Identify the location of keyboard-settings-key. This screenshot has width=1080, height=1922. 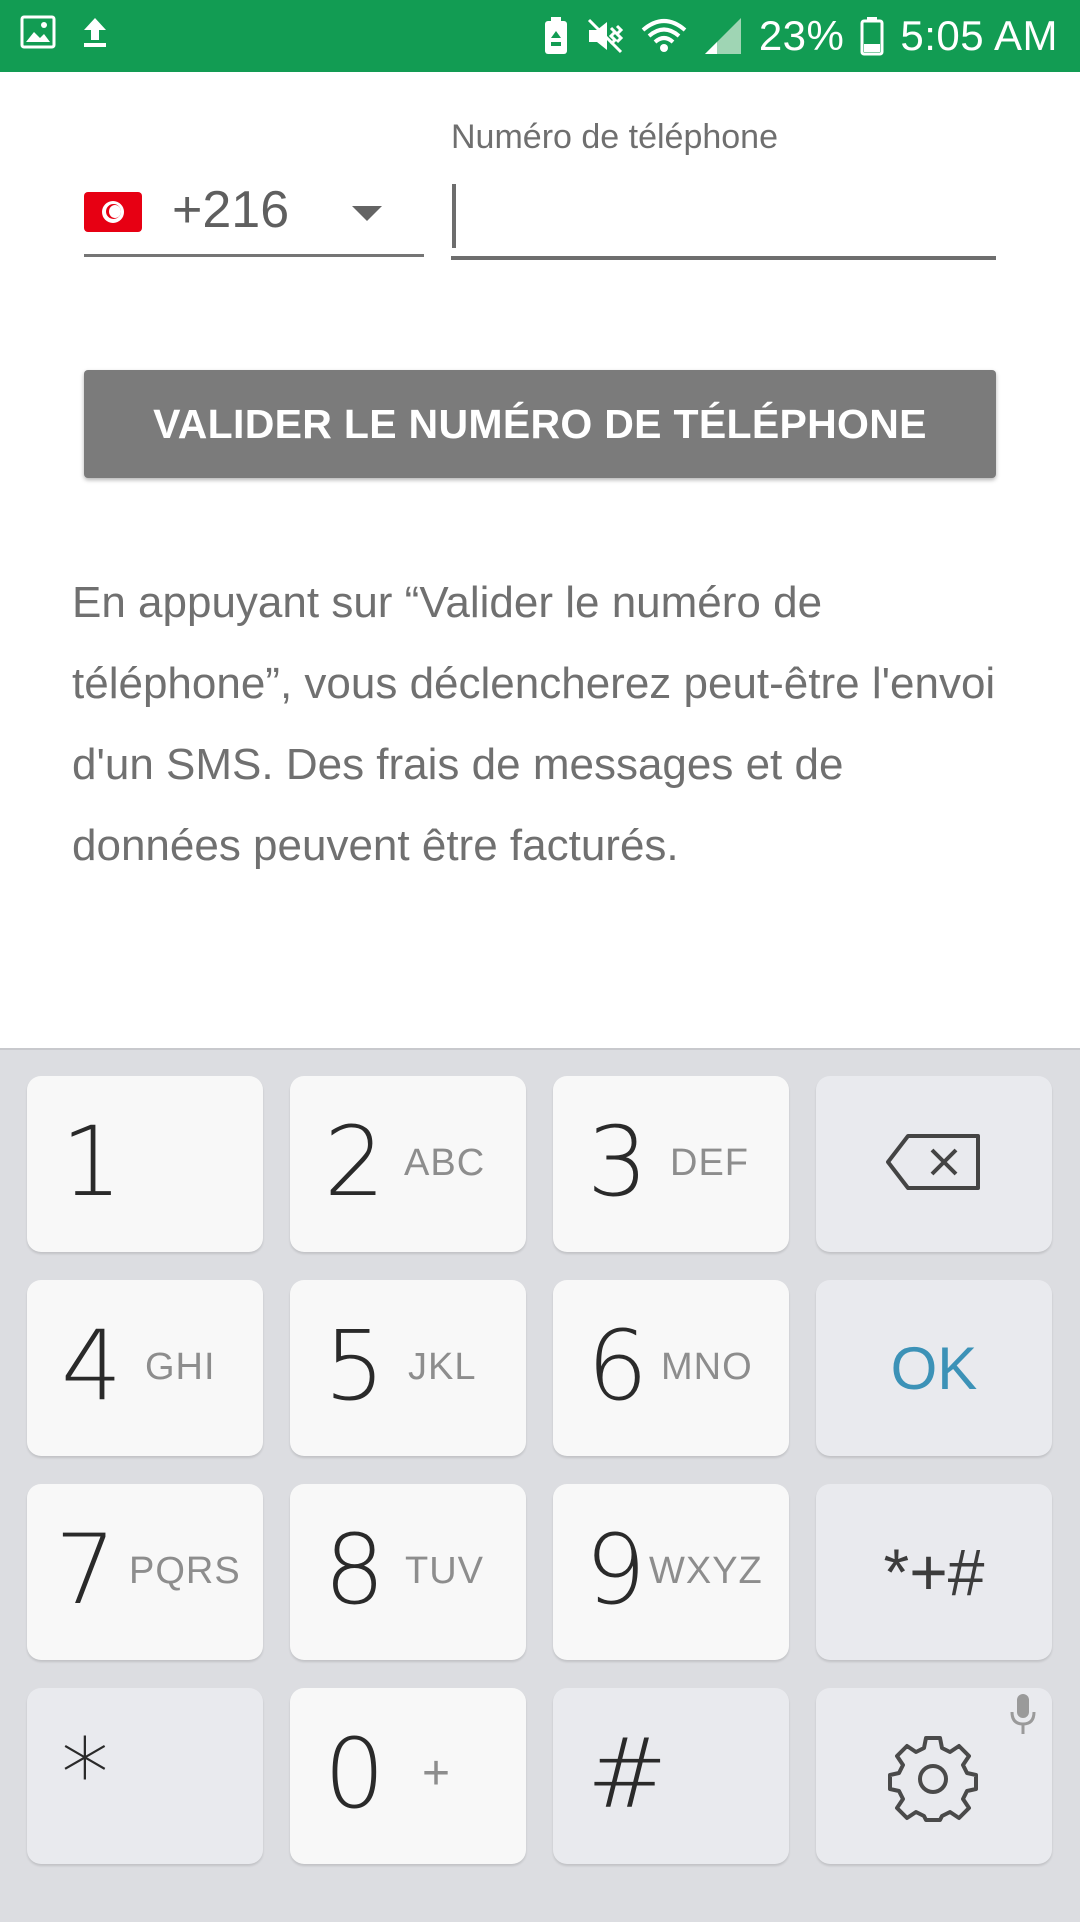
(934, 1776).